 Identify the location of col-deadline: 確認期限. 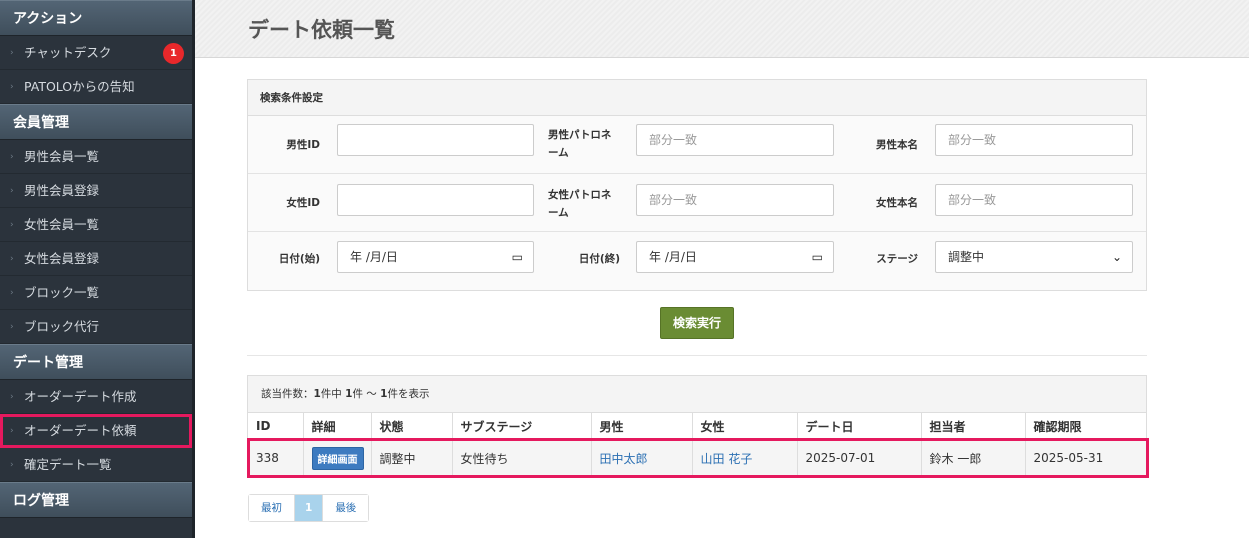
(1085, 427).